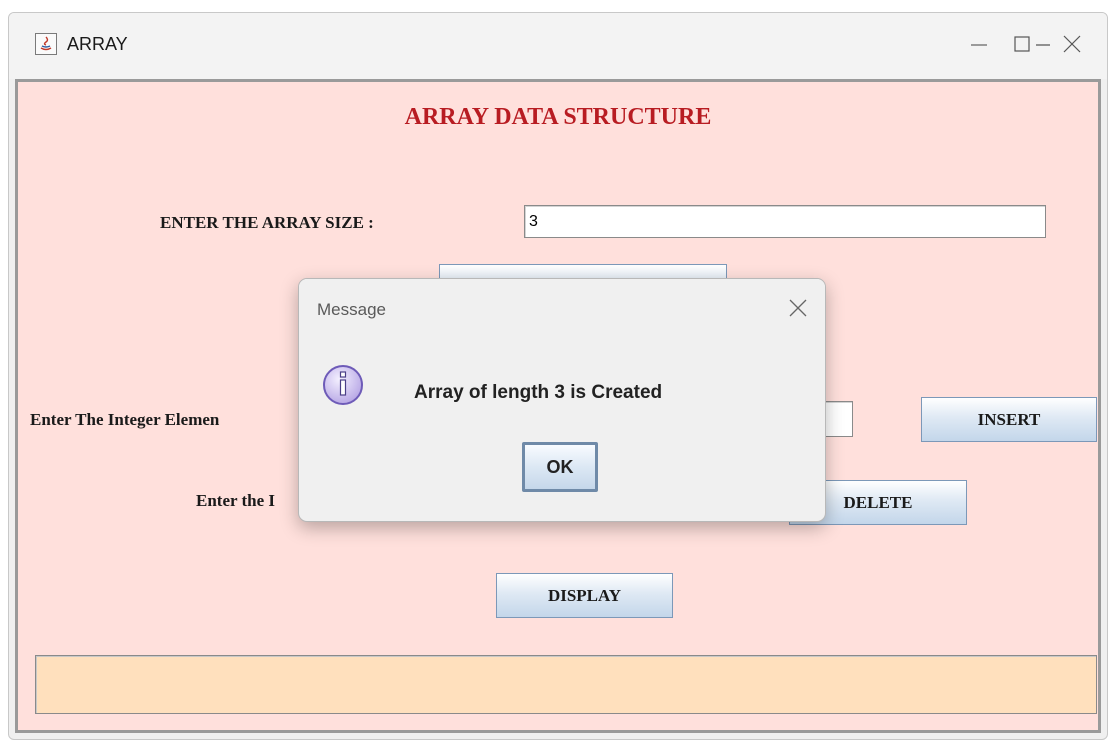 This screenshot has width=1110, height=753. I want to click on title-bar: ARRAY, so click(558, 46).